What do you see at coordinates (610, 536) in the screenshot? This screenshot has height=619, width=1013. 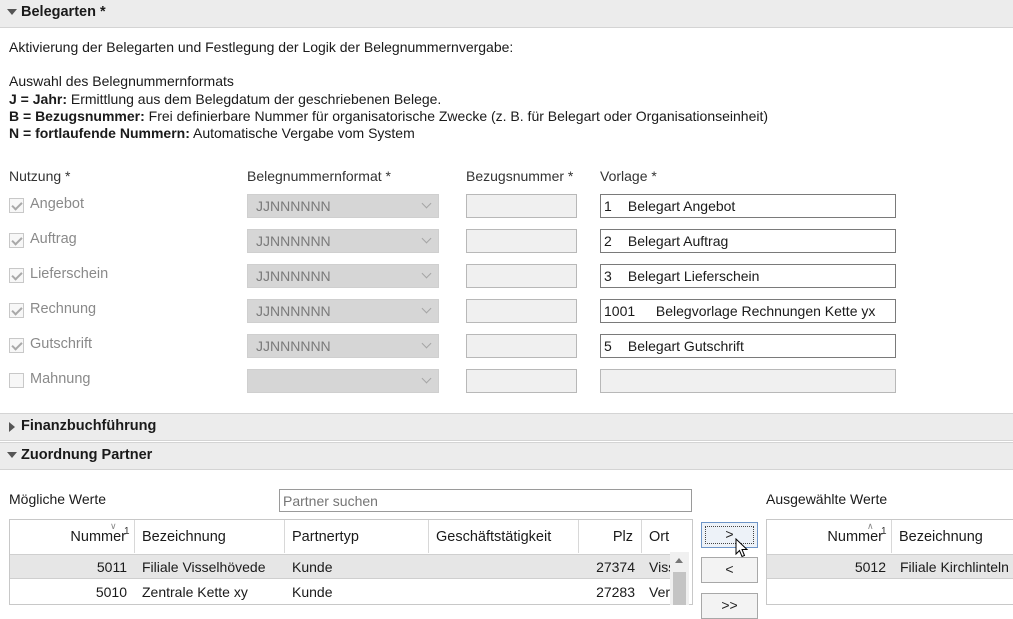 I see `column-header-plz: Plz` at bounding box center [610, 536].